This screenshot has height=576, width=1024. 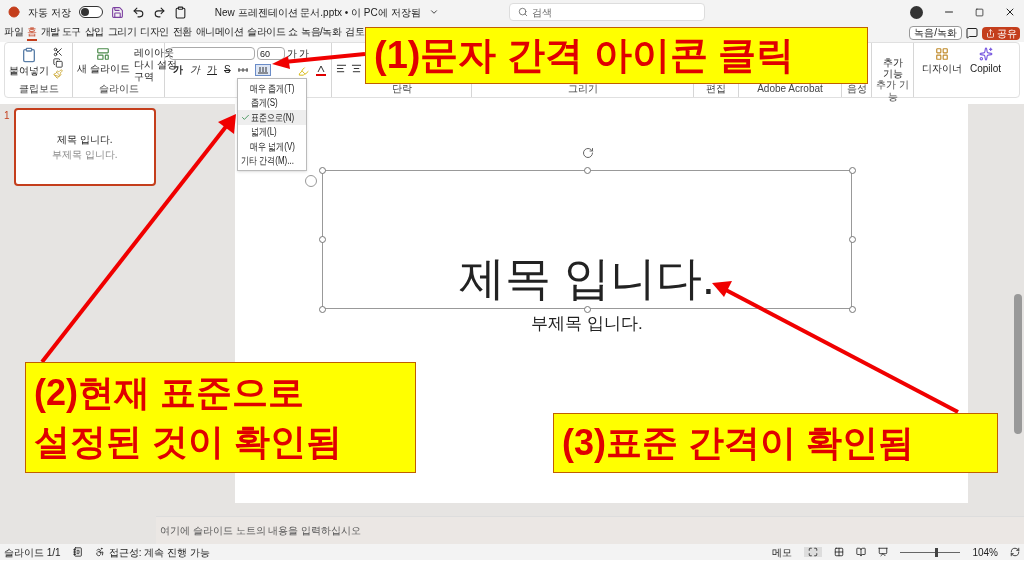 What do you see at coordinates (99, 552) in the screenshot?
I see `accessibility-icon` at bounding box center [99, 552].